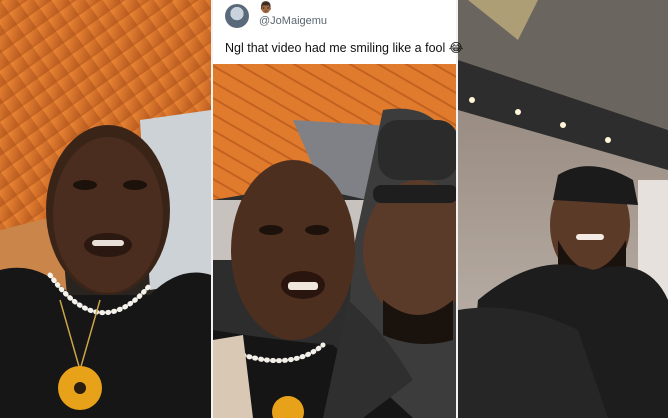  I want to click on laughing-emoji-icon: 😂, so click(456, 47).